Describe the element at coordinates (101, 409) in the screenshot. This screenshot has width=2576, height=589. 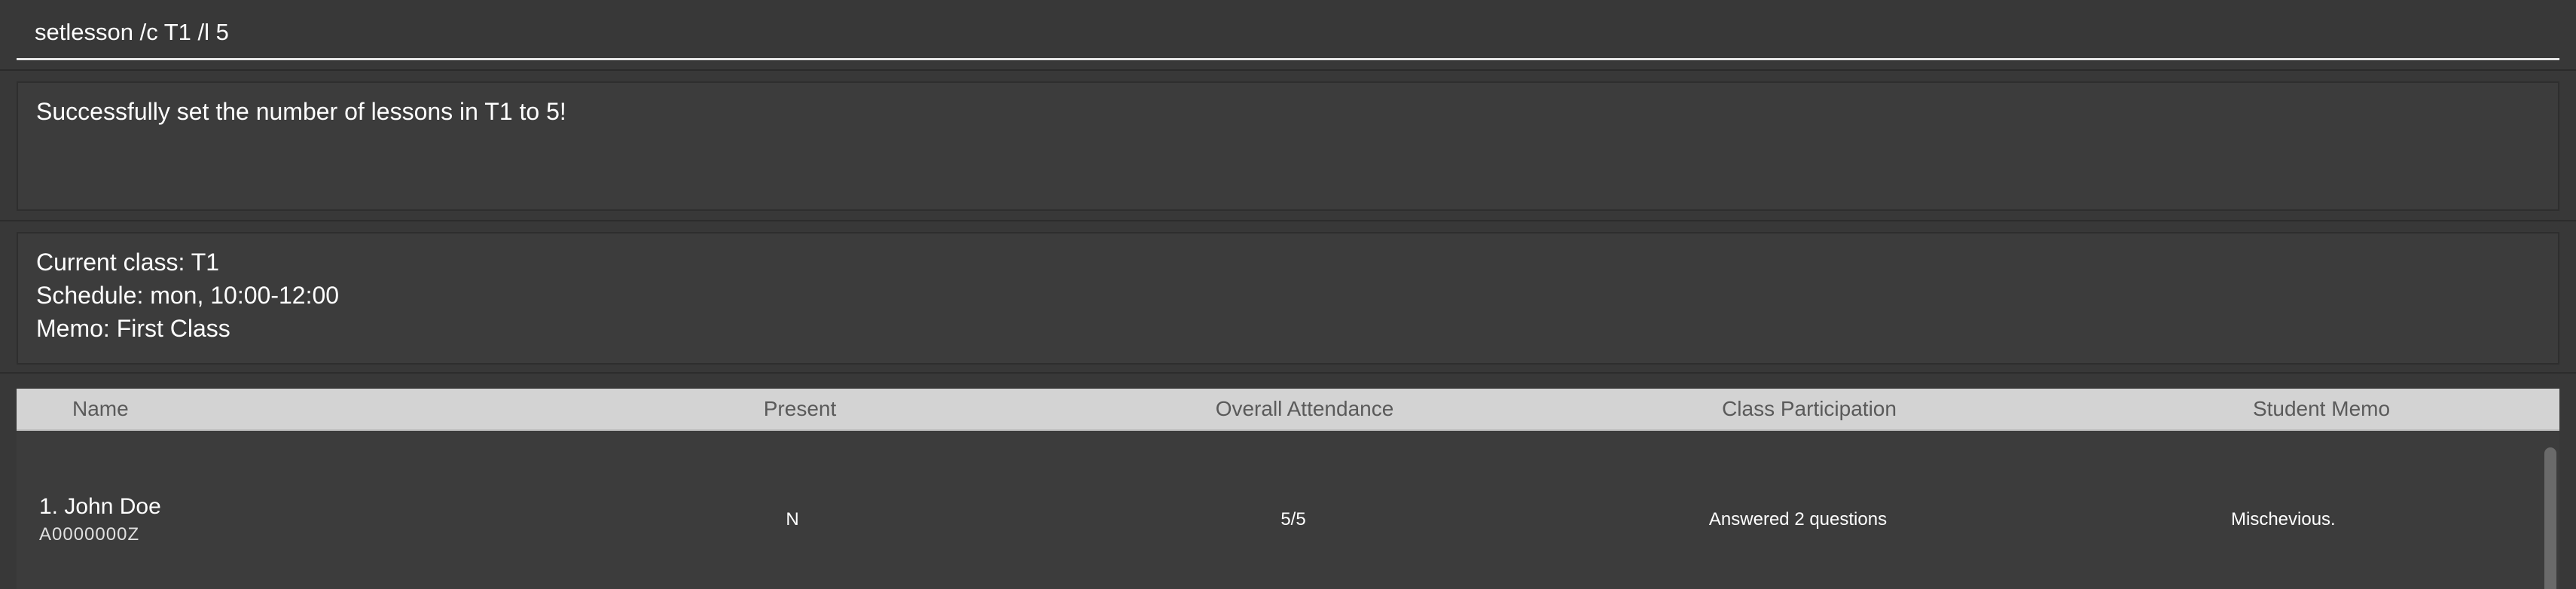
I see `column-header-name: Name` at that location.